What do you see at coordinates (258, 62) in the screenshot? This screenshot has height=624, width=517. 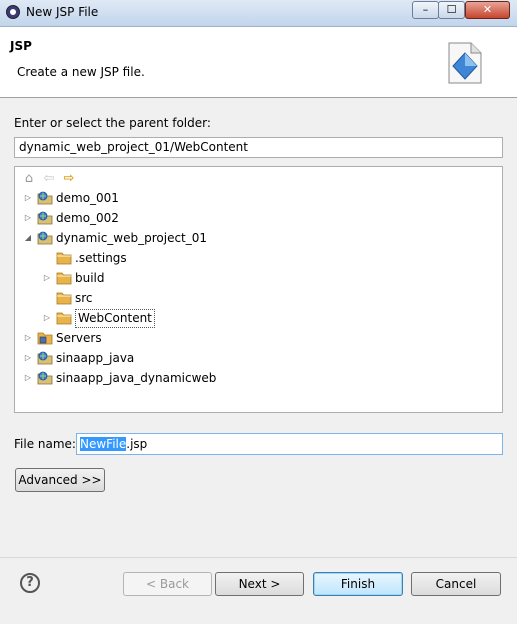 I see `wizard-banner: JSP Create a new JSP file.` at bounding box center [258, 62].